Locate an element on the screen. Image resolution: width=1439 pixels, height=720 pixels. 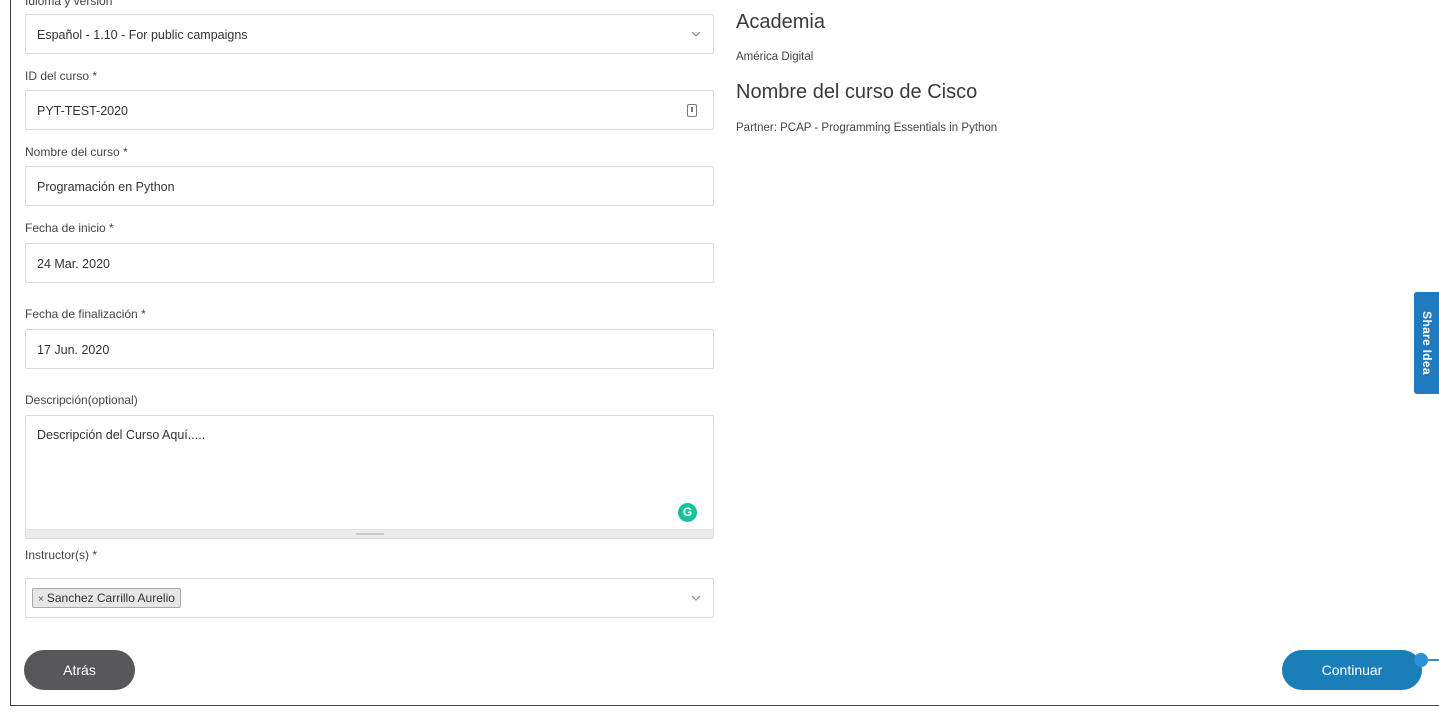
language-select: Español - 1.10 - For public campaigns is located at coordinates (369, 34).